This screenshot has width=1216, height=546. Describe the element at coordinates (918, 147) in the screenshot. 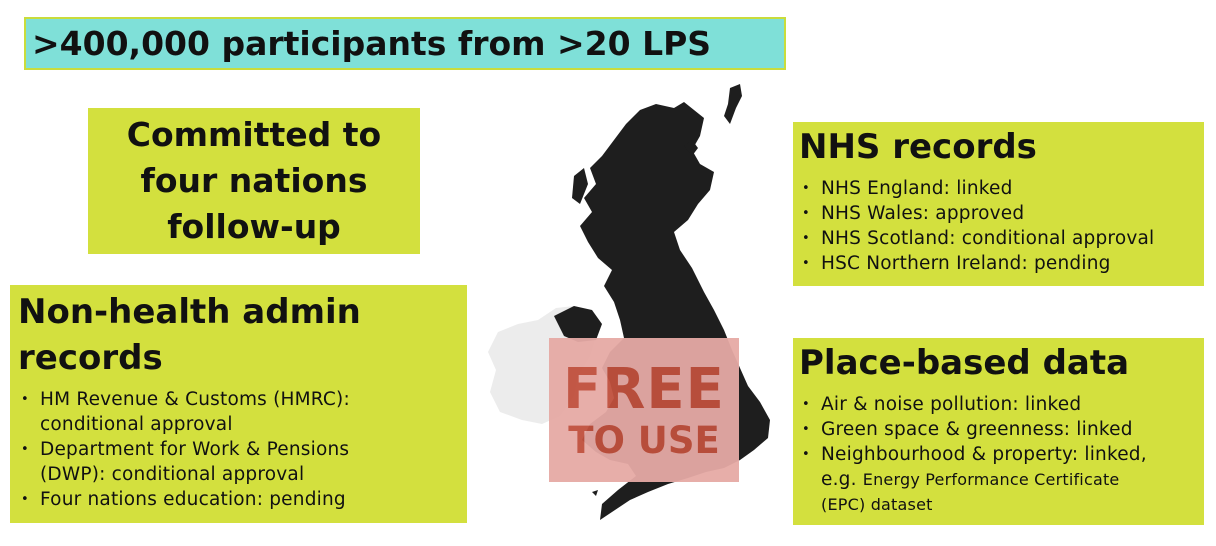

I see `nhs-title: NHS records` at that location.